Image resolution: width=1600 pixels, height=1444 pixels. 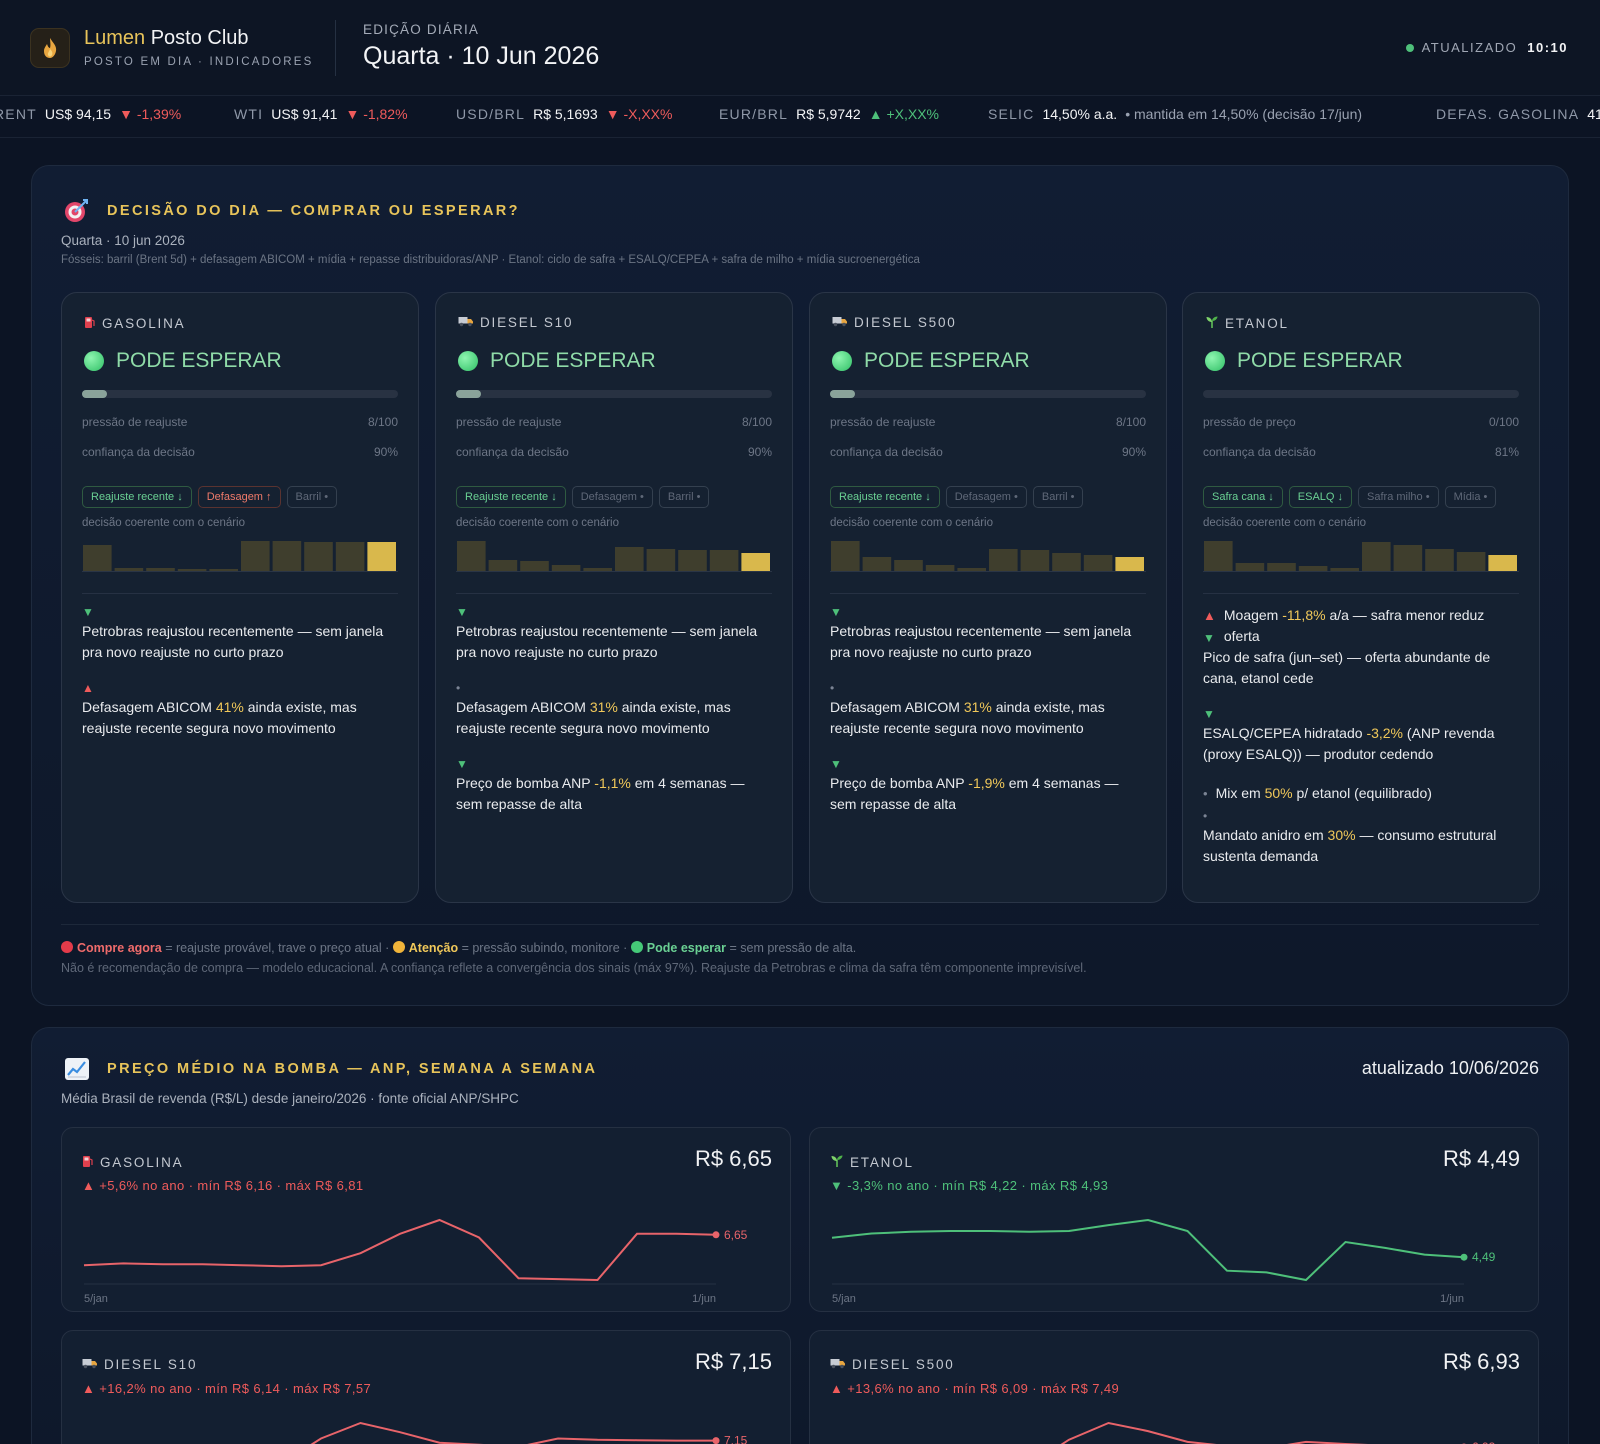 What do you see at coordinates (1243, 497) in the screenshot?
I see `signal-tag: Safra cana ↓` at bounding box center [1243, 497].